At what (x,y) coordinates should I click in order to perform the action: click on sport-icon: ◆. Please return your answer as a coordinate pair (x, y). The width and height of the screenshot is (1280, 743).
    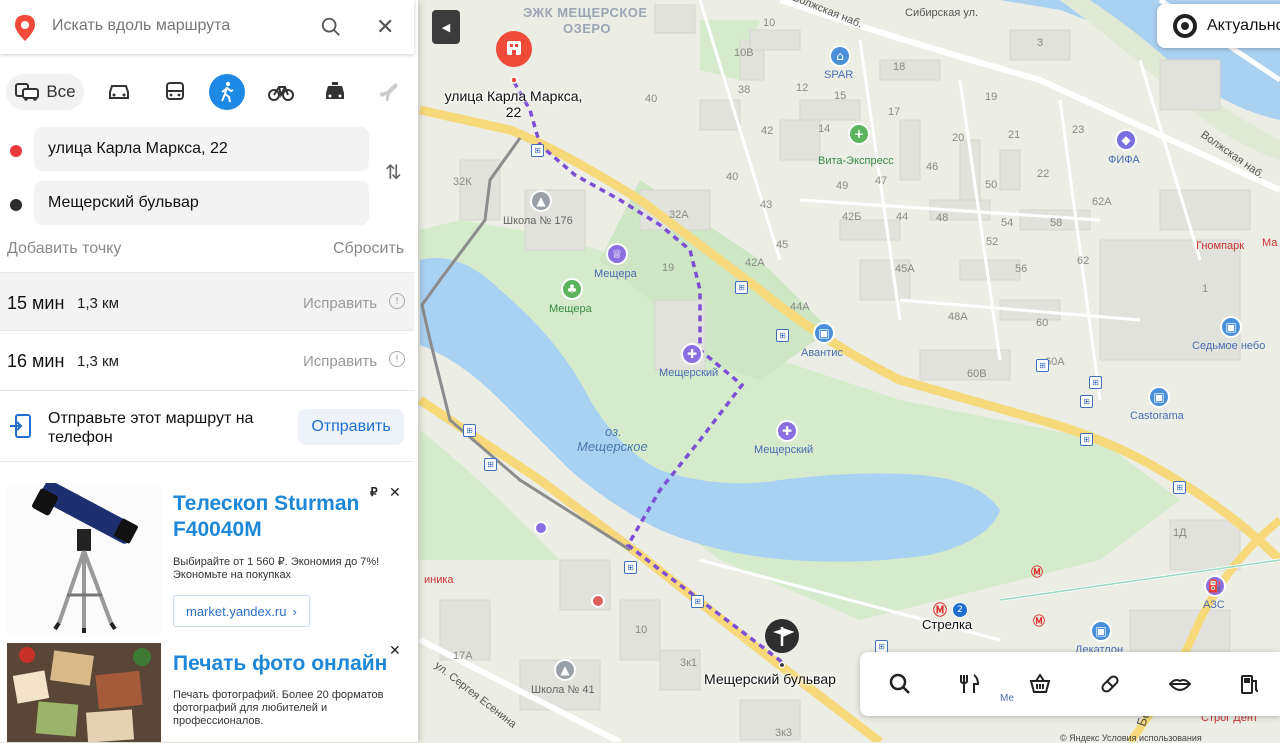
    Looking at the image, I should click on (1126, 140).